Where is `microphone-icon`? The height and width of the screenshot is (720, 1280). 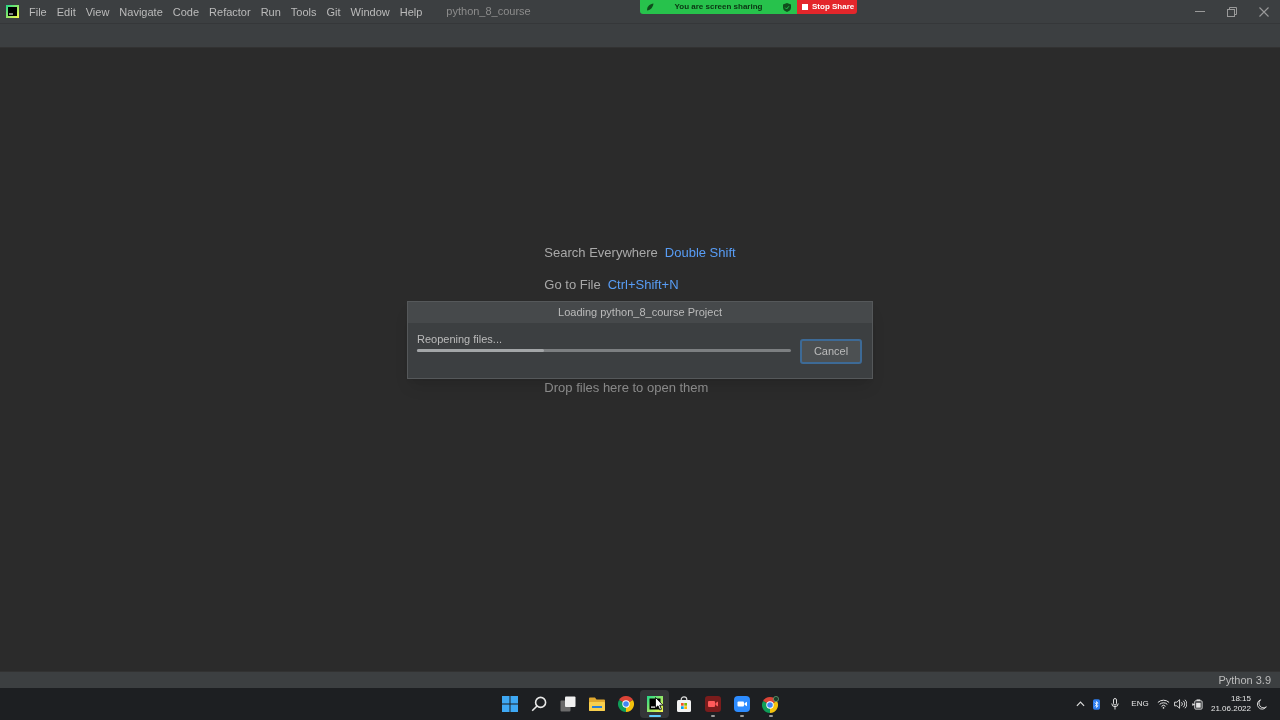 microphone-icon is located at coordinates (1115, 704).